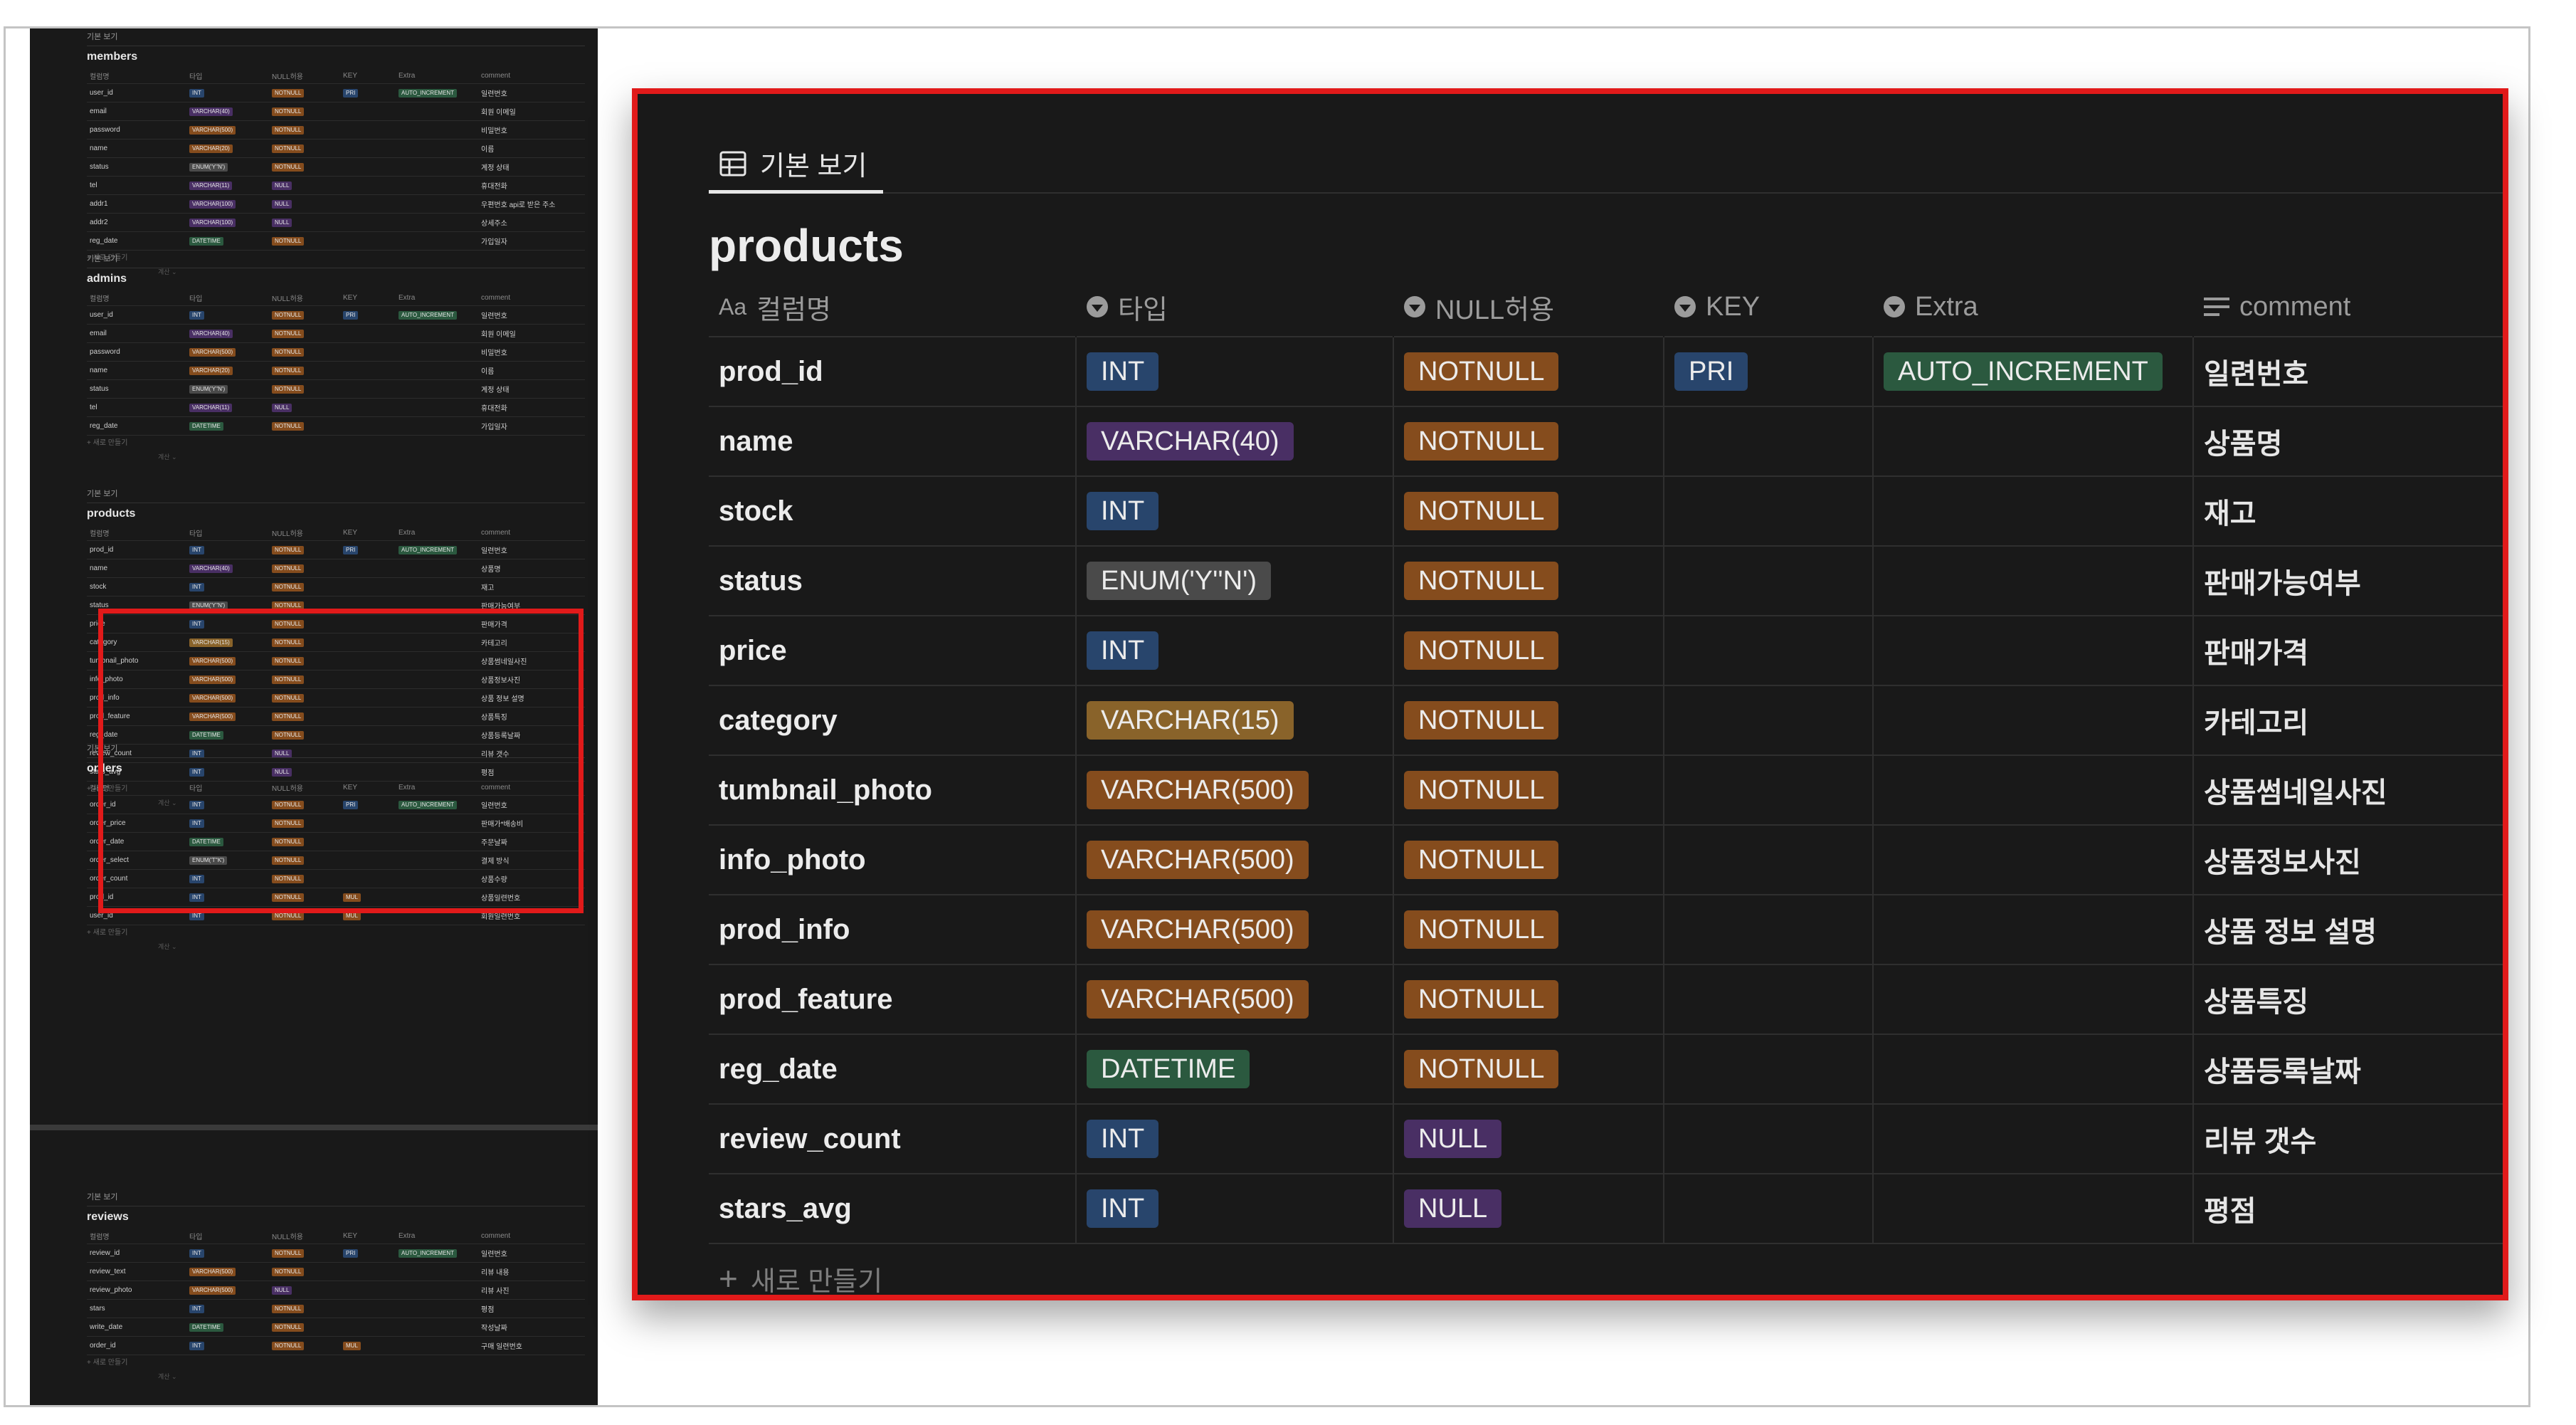 This screenshot has width=2576, height=1425. I want to click on table-row: tumbnail_photo VARCHAR(500) NOTNULL 상품썸네일사진, so click(1606, 790).